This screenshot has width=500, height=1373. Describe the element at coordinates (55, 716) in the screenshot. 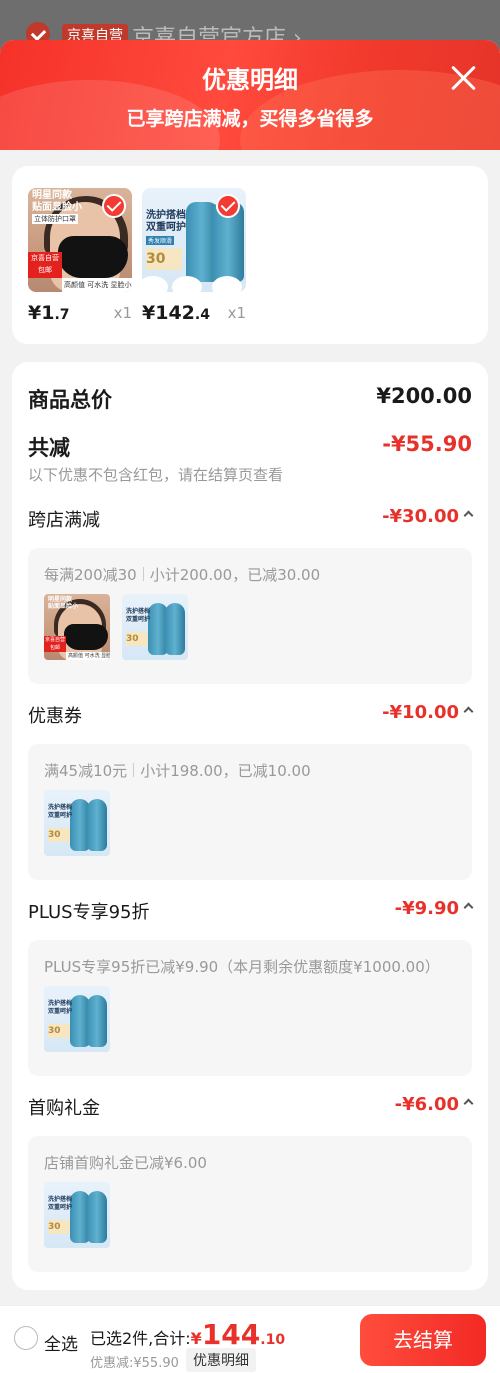

I see `promo-name: 优惠券` at that location.